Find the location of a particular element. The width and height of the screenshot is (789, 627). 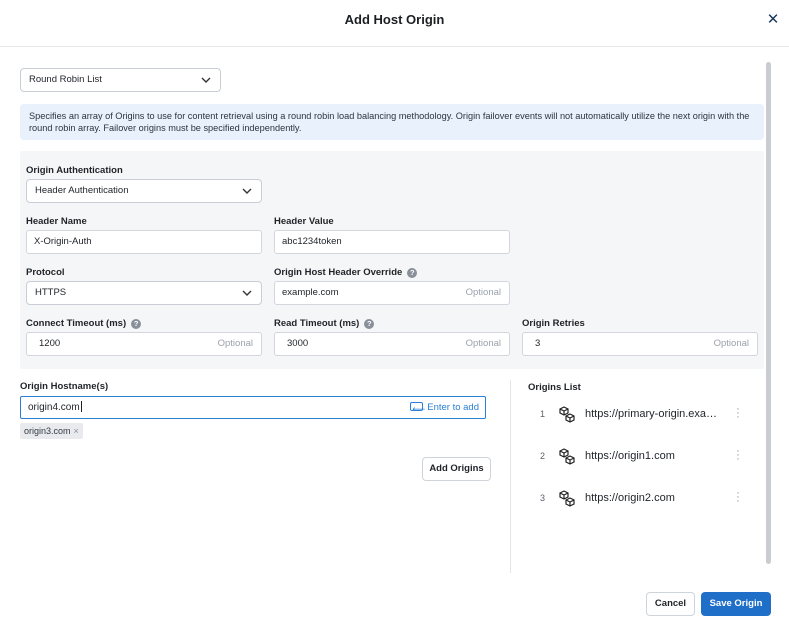

origin-index: 3 is located at coordinates (543, 498).